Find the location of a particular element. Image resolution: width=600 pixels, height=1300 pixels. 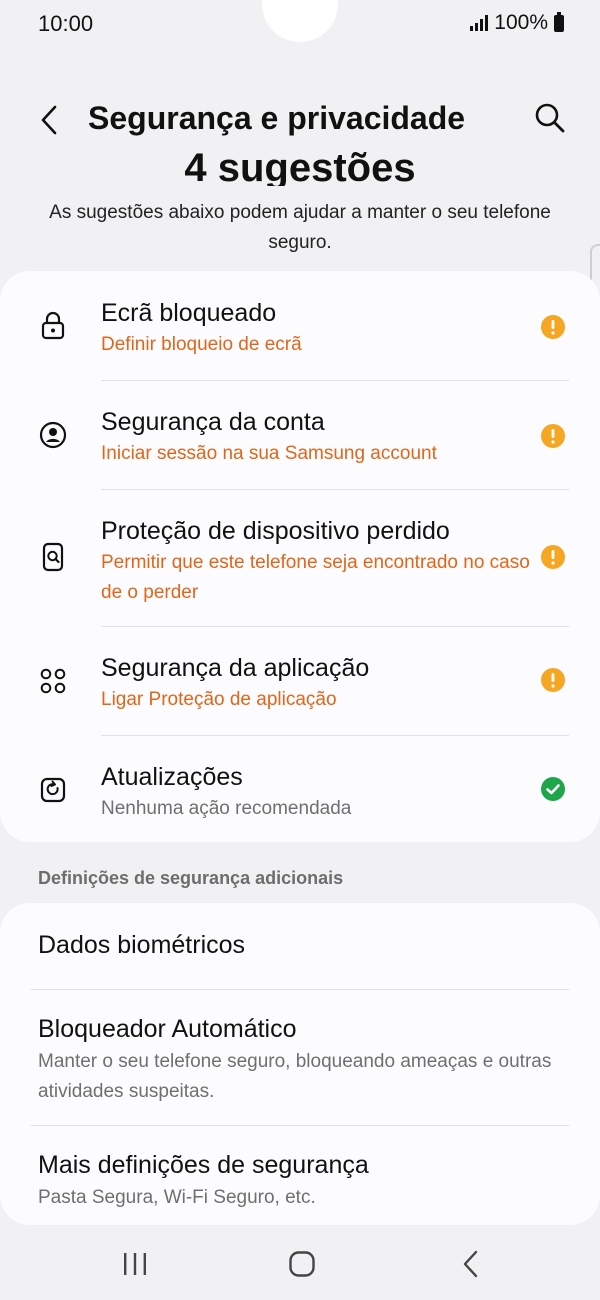

suggestion-title: Segurança da aplicação is located at coordinates (235, 668).